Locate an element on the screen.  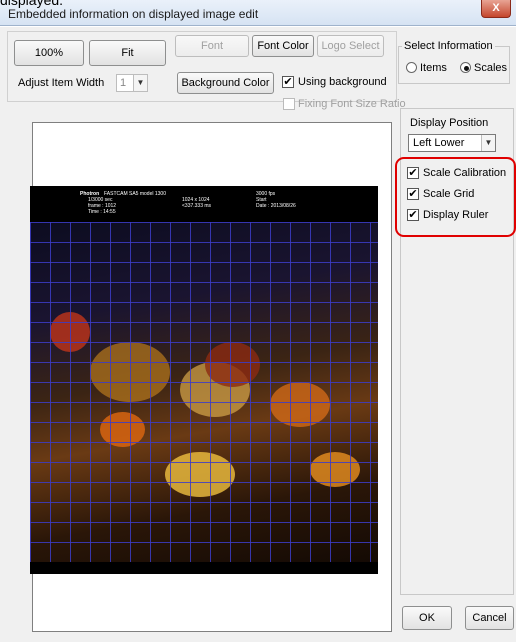
logo-select-button: Logo Select is located at coordinates (350, 46).